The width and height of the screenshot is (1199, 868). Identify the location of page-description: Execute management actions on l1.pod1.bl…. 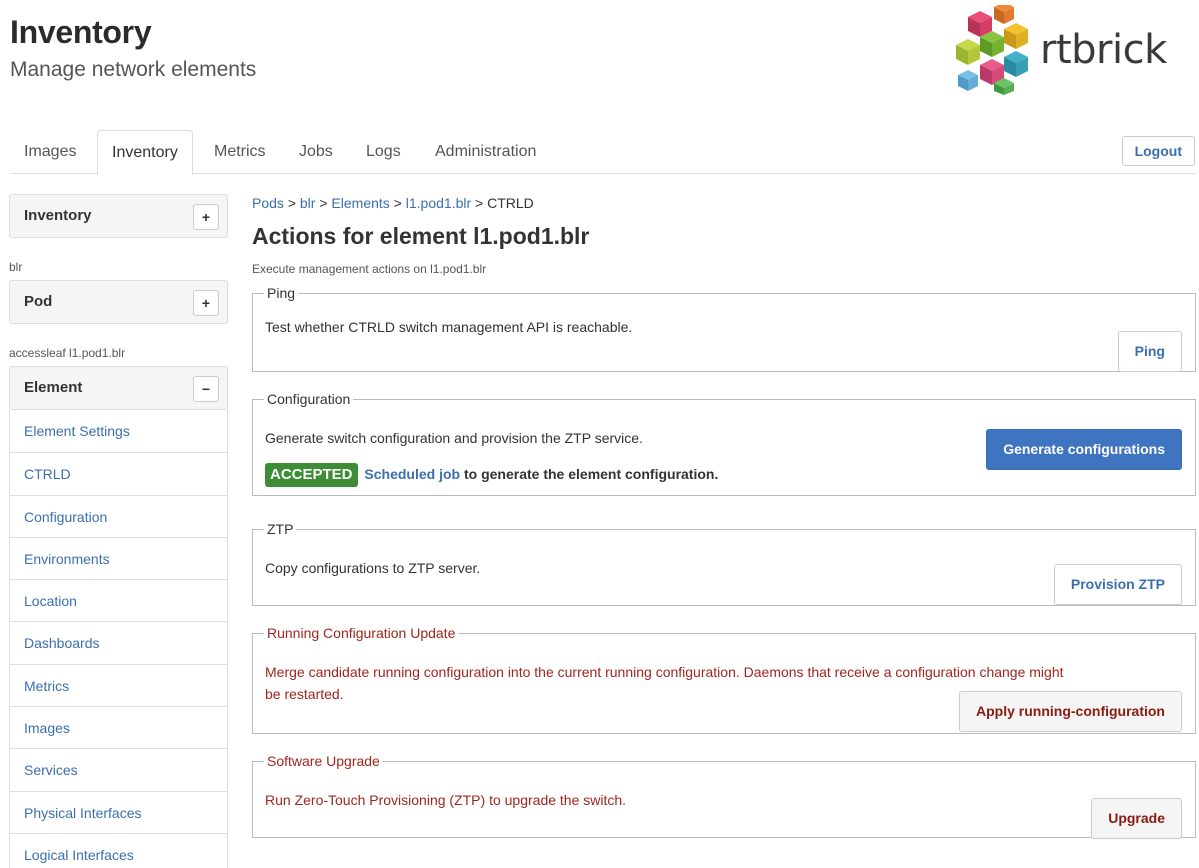
(369, 269).